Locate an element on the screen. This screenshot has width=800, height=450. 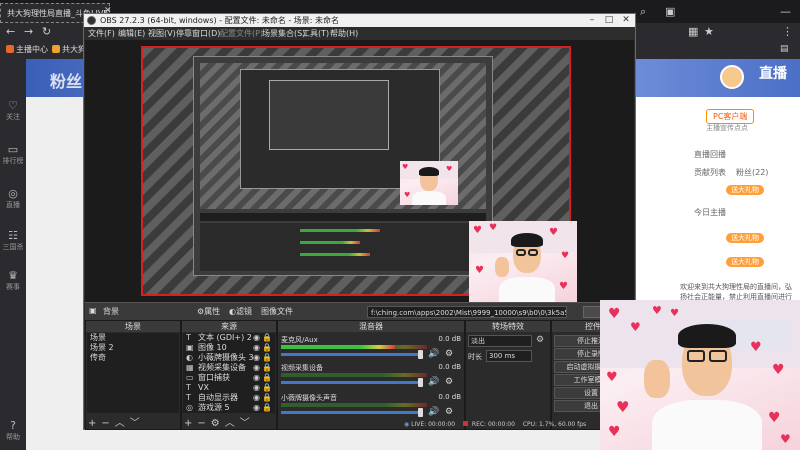
menu-docks: 停靠窗口(D) is located at coordinates (198, 33).